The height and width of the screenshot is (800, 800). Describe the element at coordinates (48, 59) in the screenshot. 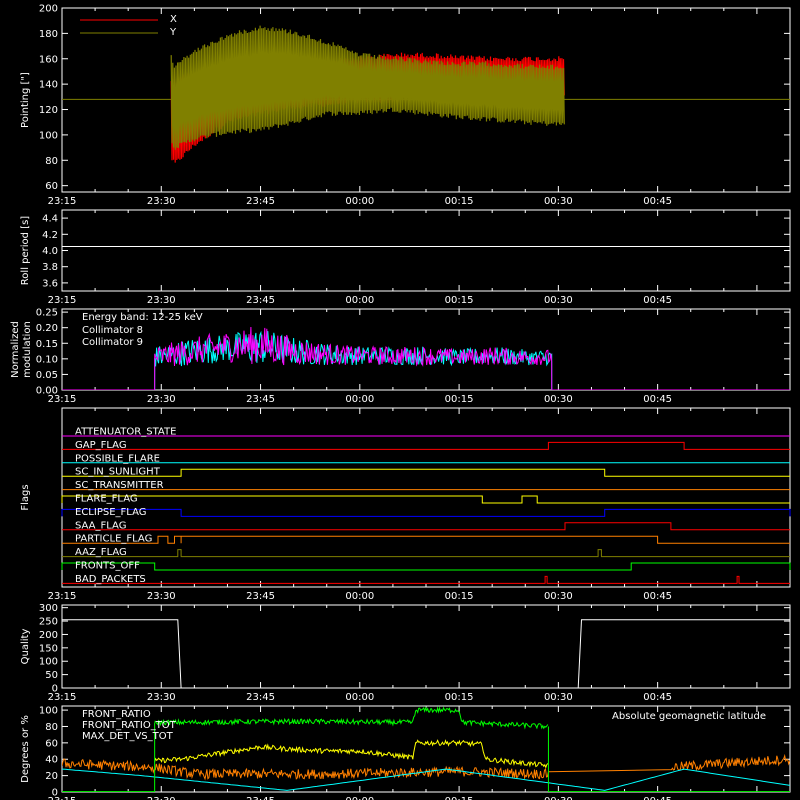

I see `y-tick-label: 160` at that location.